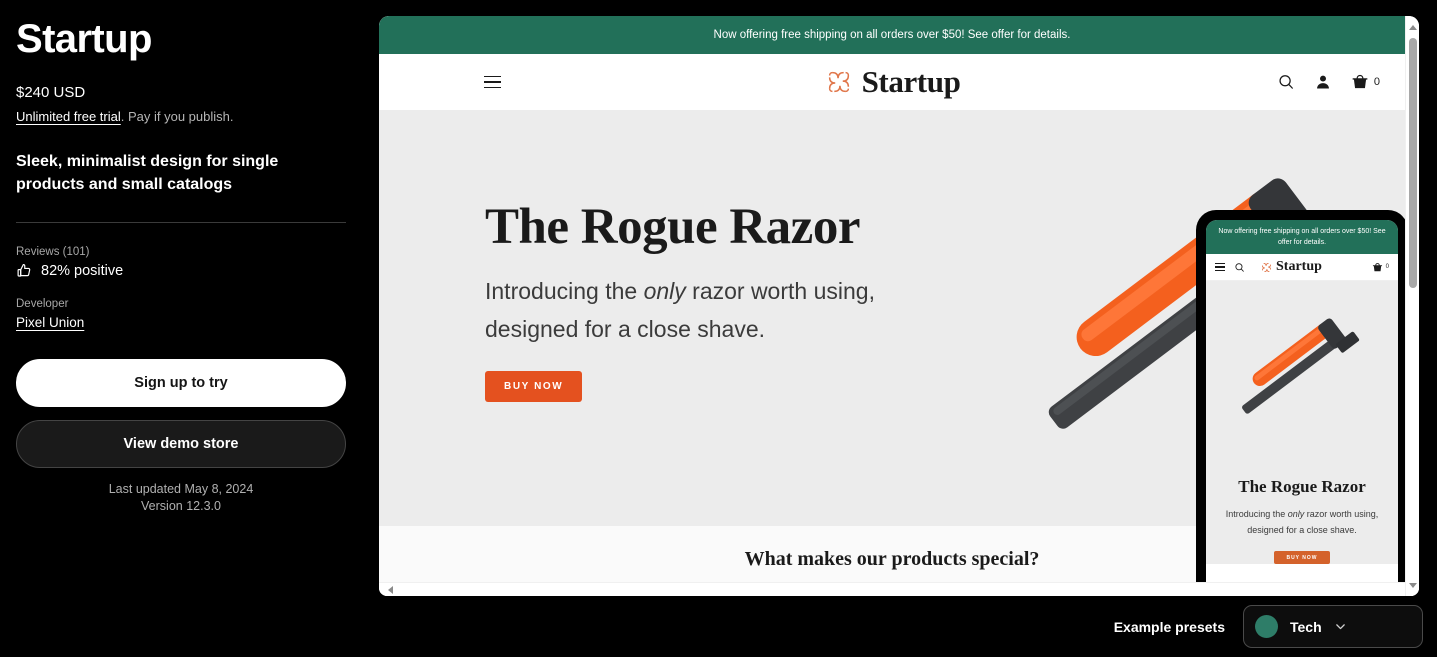  Describe the element at coordinates (1302, 557) in the screenshot. I see `mobile-buy-now-button: BUY NOW` at that location.